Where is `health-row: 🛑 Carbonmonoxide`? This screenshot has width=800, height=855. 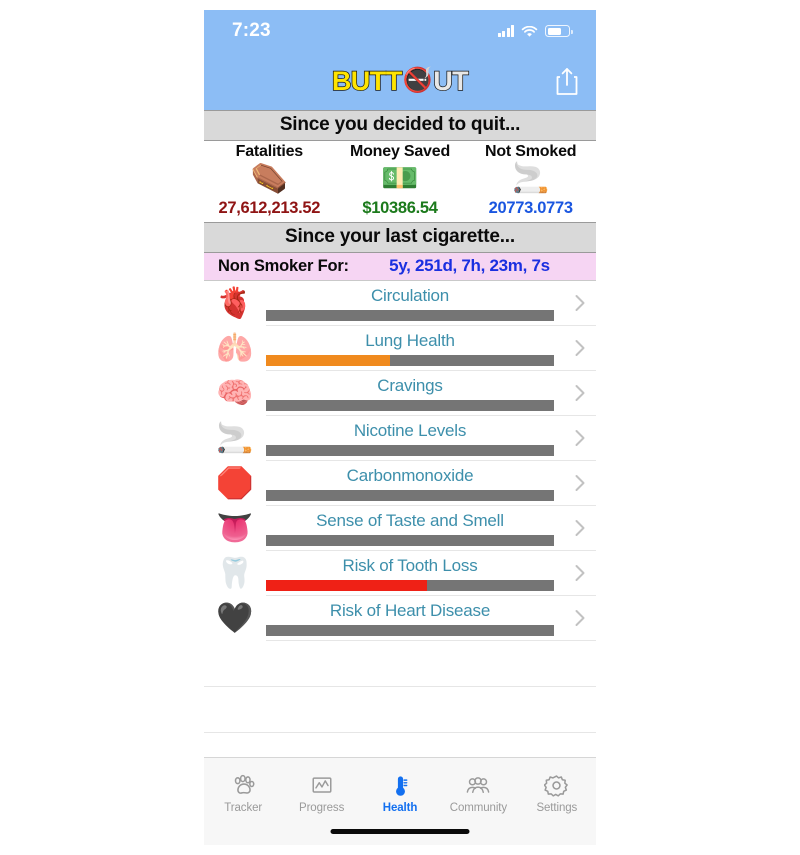
health-row: 🛑 Carbonmonoxide is located at coordinates (400, 483).